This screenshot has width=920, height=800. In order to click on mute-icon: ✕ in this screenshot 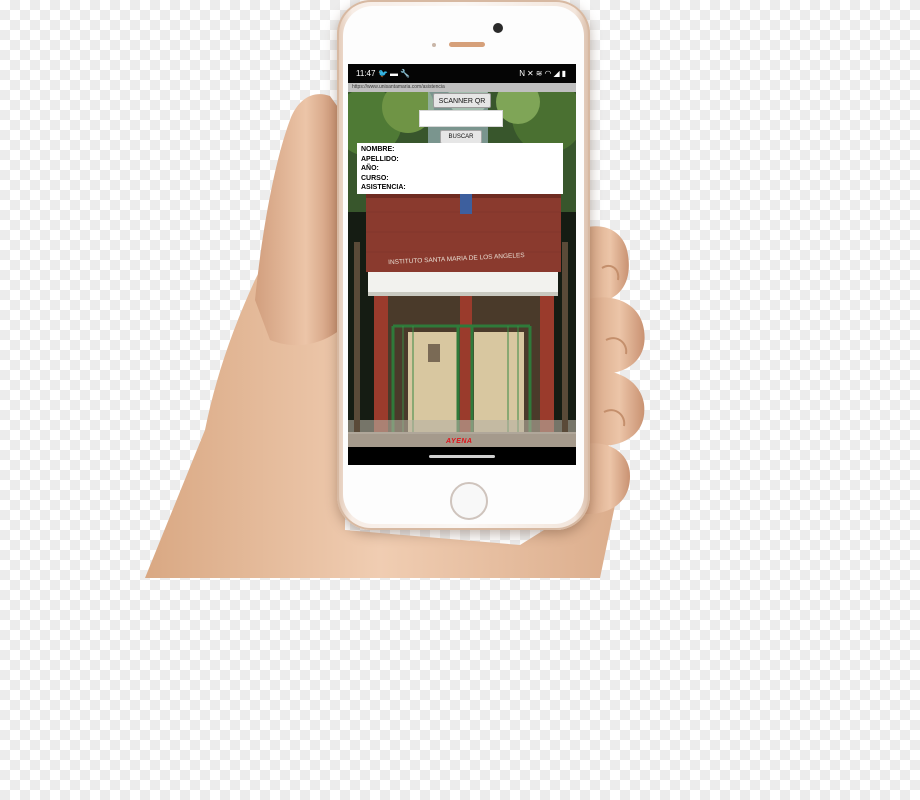, I will do `click(531, 73)`.